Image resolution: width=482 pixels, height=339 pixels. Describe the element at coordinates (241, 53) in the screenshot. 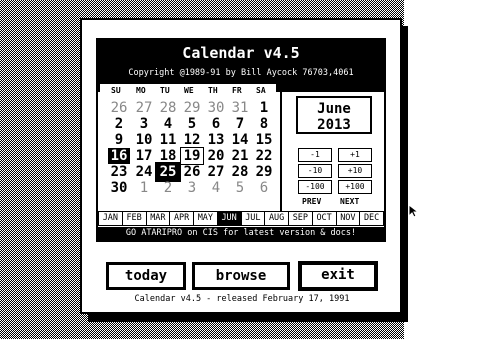

I see `app-title: Calendar v4.5` at that location.